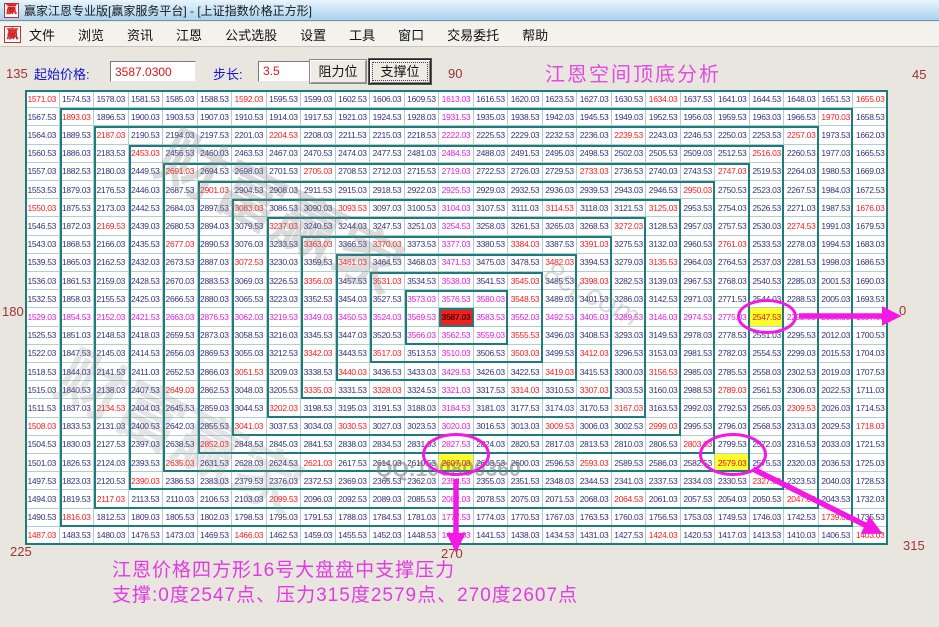  What do you see at coordinates (180, 281) in the screenshot?
I see `grid-cell: 2670.03` at bounding box center [180, 281].